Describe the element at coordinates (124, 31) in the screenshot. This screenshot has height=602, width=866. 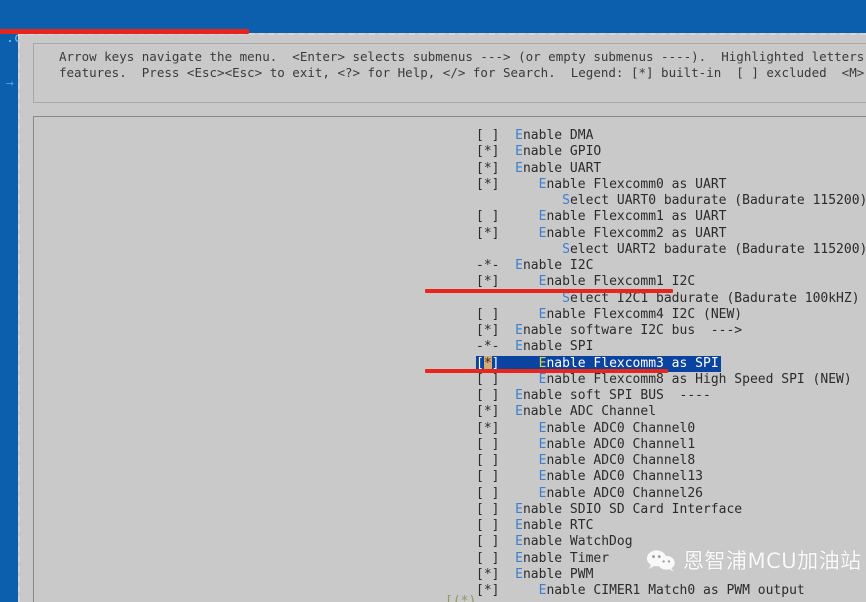
I see `annotation-underline-breadcrumb` at that location.